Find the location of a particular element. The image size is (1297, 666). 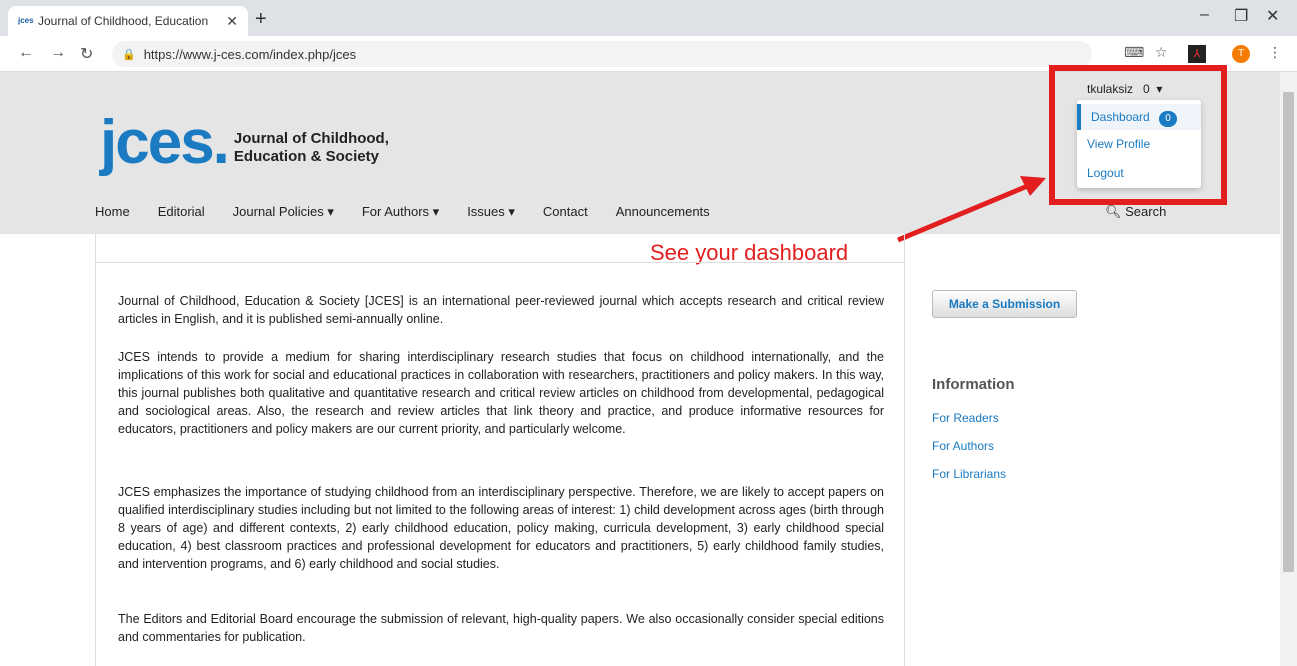

page-scrollbar is located at coordinates (1288, 369).